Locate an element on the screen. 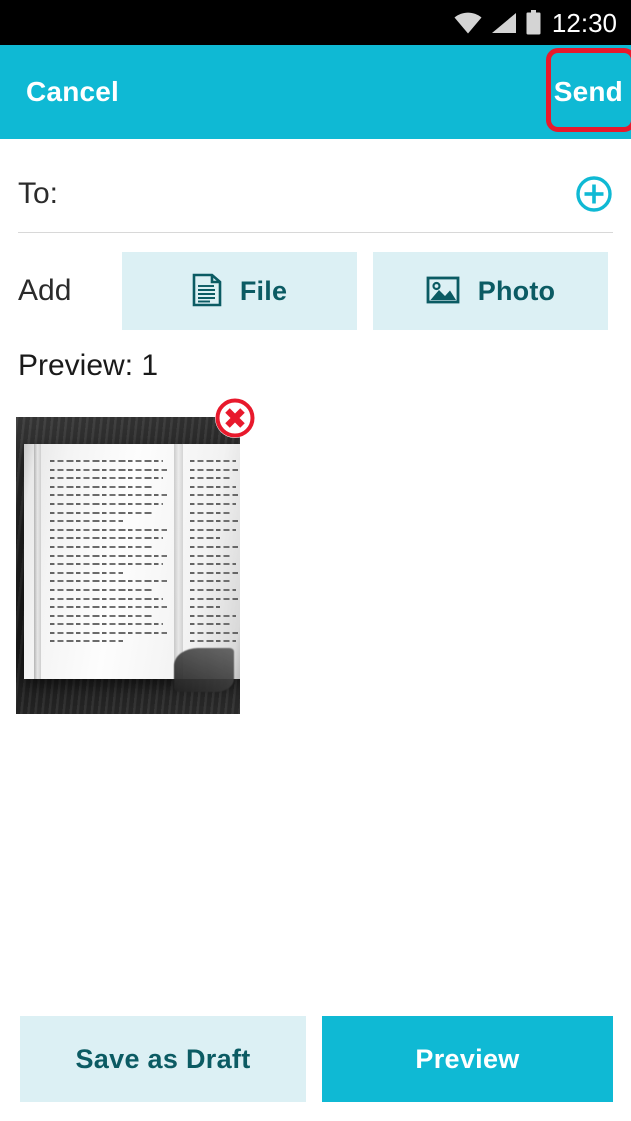  plus-circle-icon is located at coordinates (594, 196).